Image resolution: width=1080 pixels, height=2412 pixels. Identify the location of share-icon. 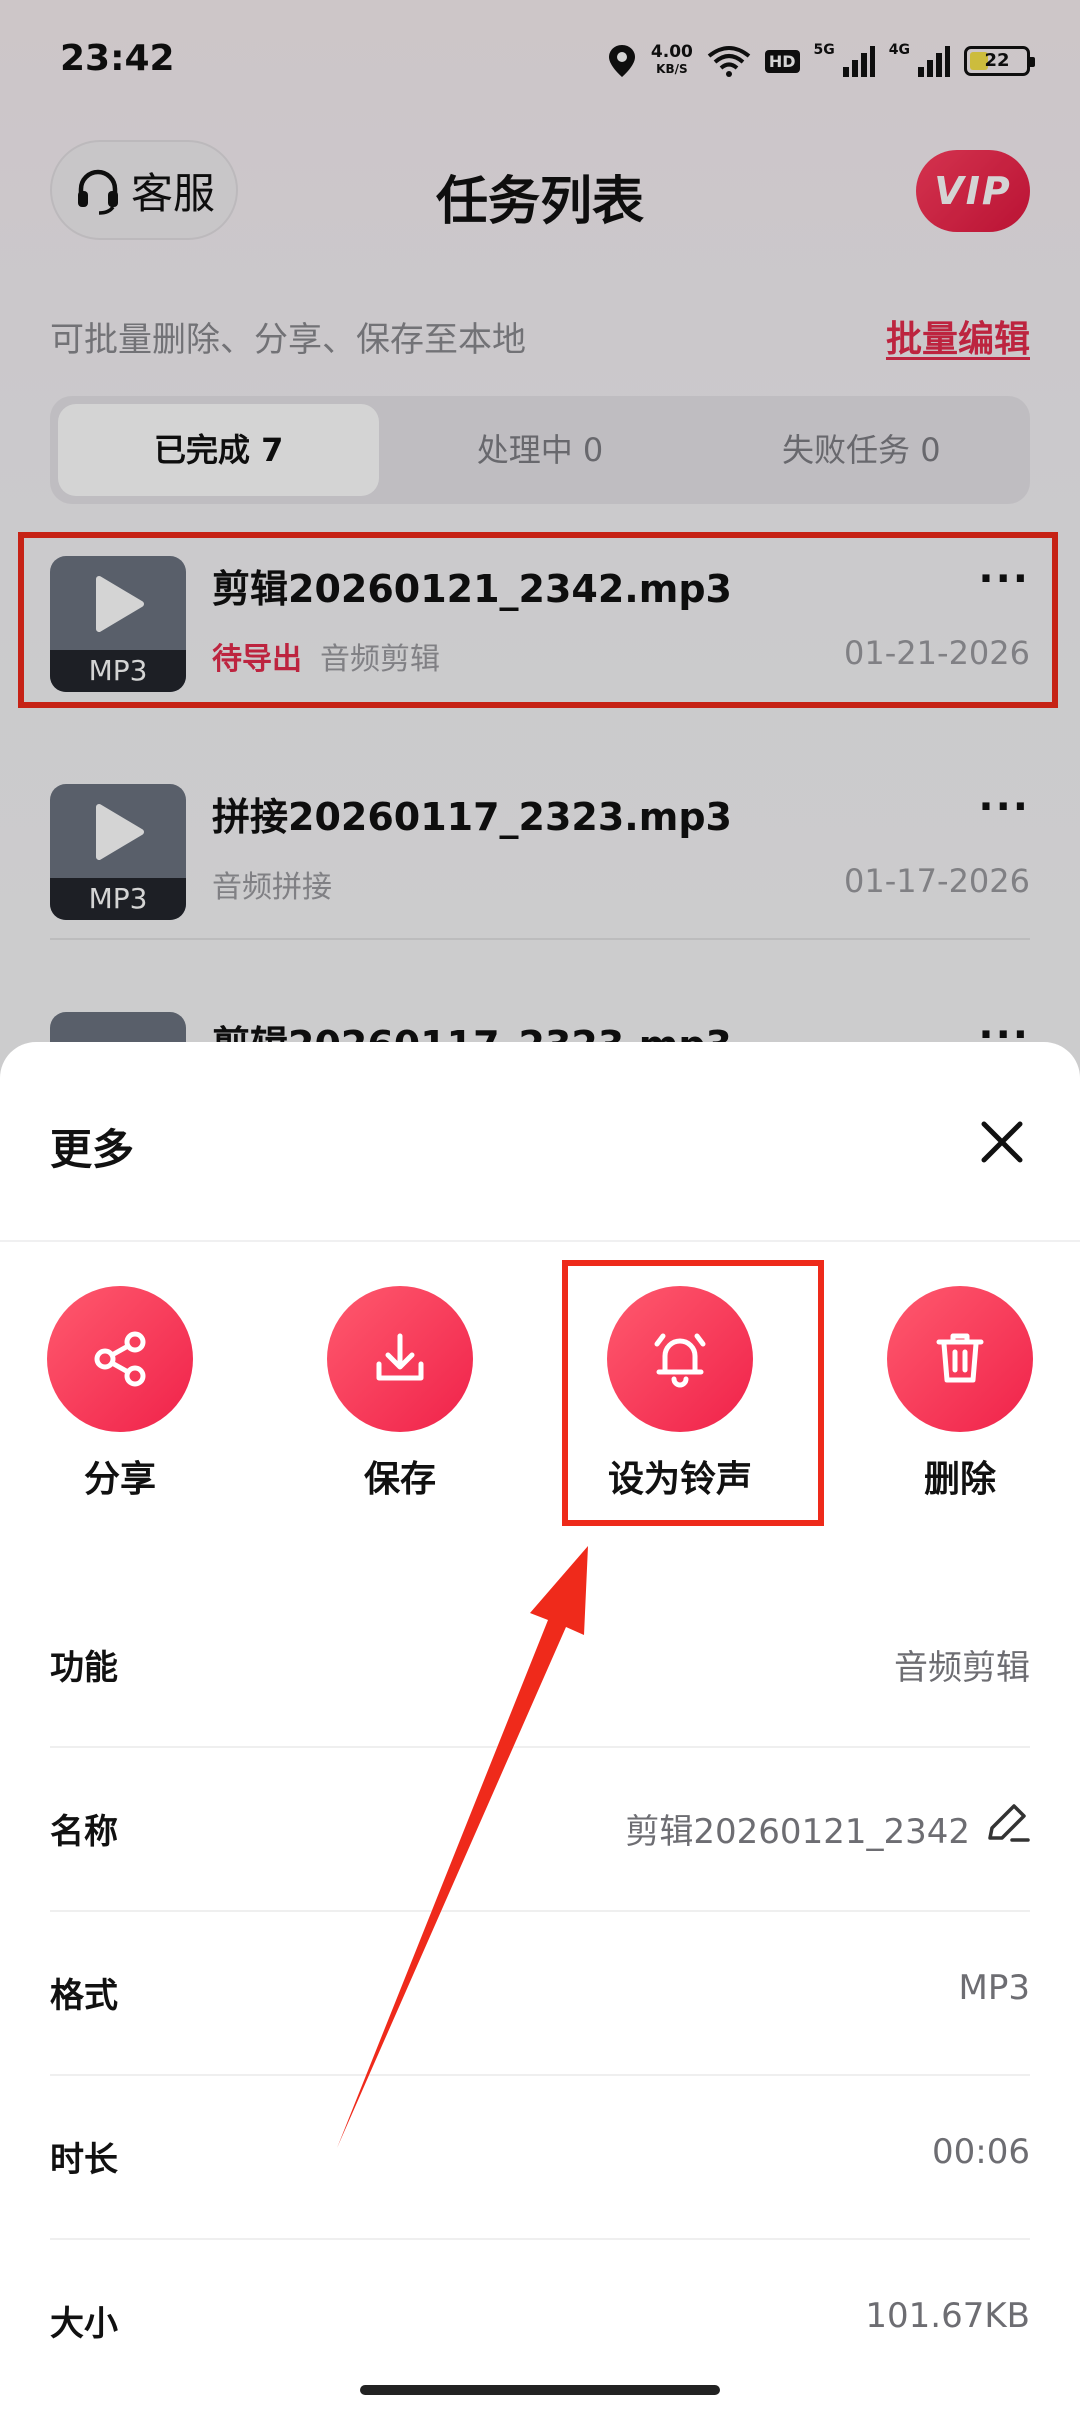
(120, 1359).